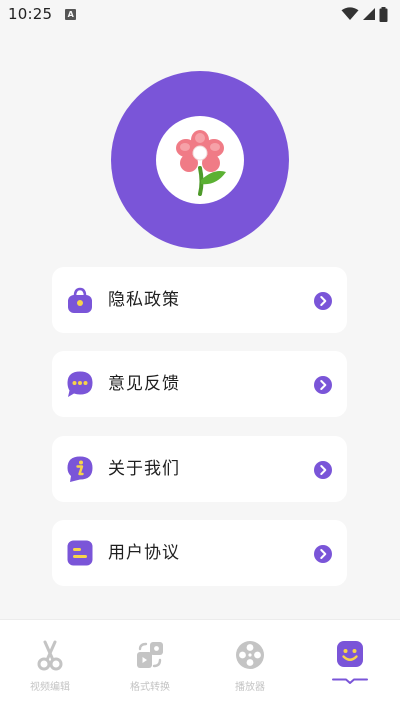  Describe the element at coordinates (50, 687) in the screenshot. I see `tab-label: 视频编辑` at that location.